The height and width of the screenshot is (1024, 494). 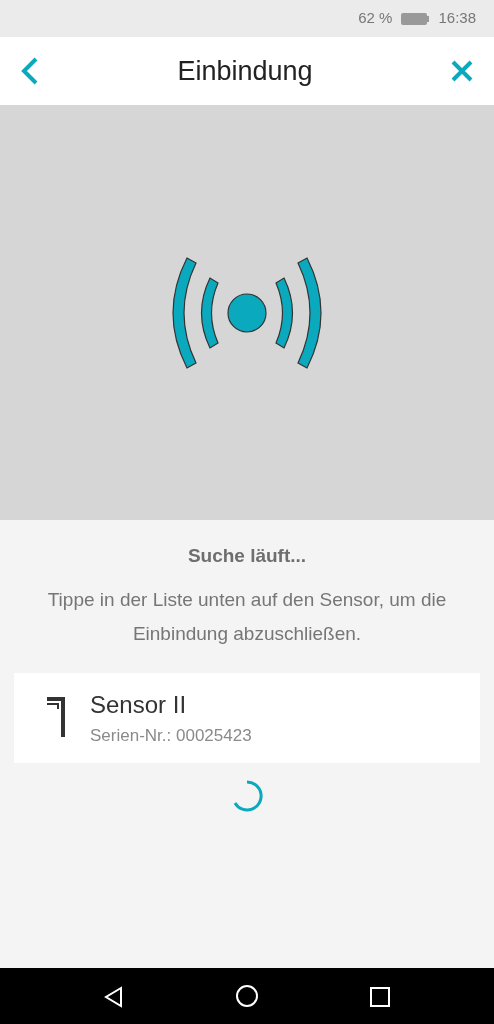 I want to click on sensor-name: Sensor II, so click(x=139, y=704).